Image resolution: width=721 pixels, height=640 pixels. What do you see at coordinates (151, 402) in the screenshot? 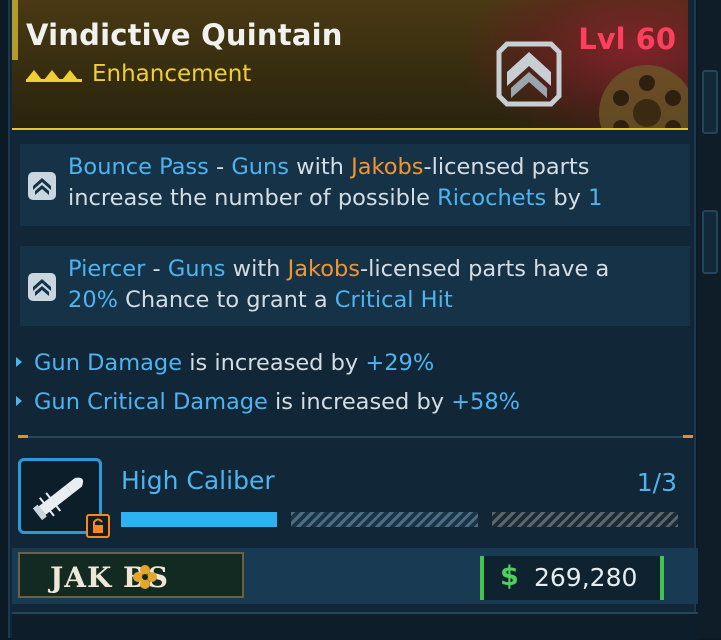
I see `stat-label: Gun Critical Damage` at bounding box center [151, 402].